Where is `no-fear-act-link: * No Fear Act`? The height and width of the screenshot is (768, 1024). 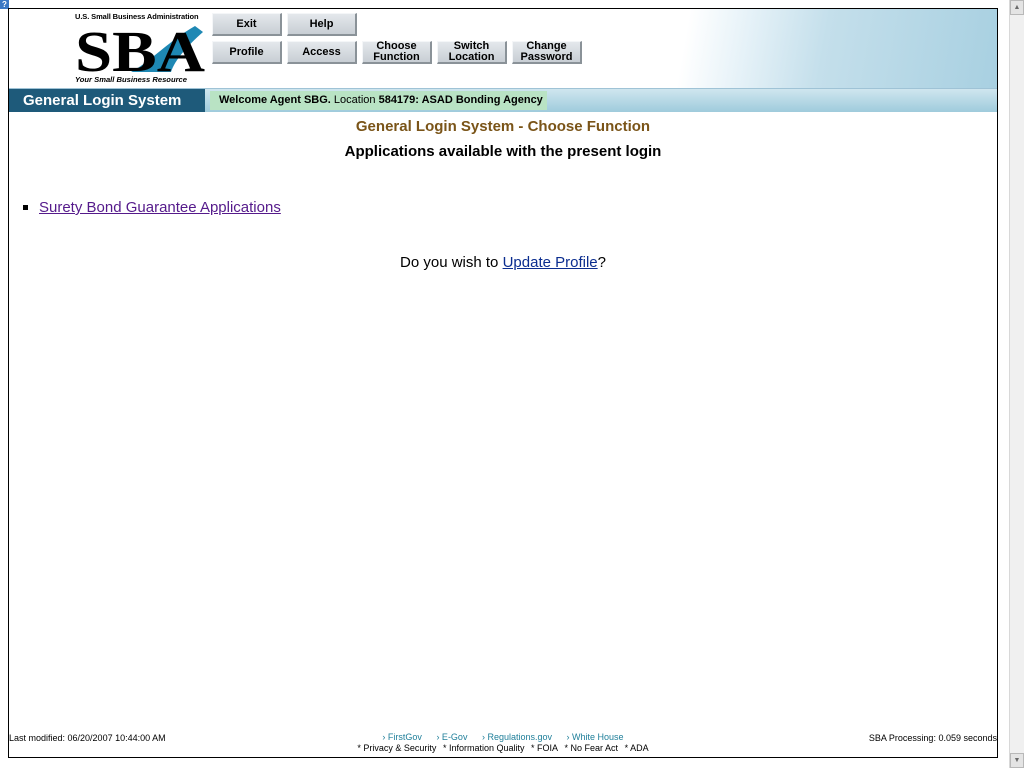 no-fear-act-link: * No Fear Act is located at coordinates (592, 748).